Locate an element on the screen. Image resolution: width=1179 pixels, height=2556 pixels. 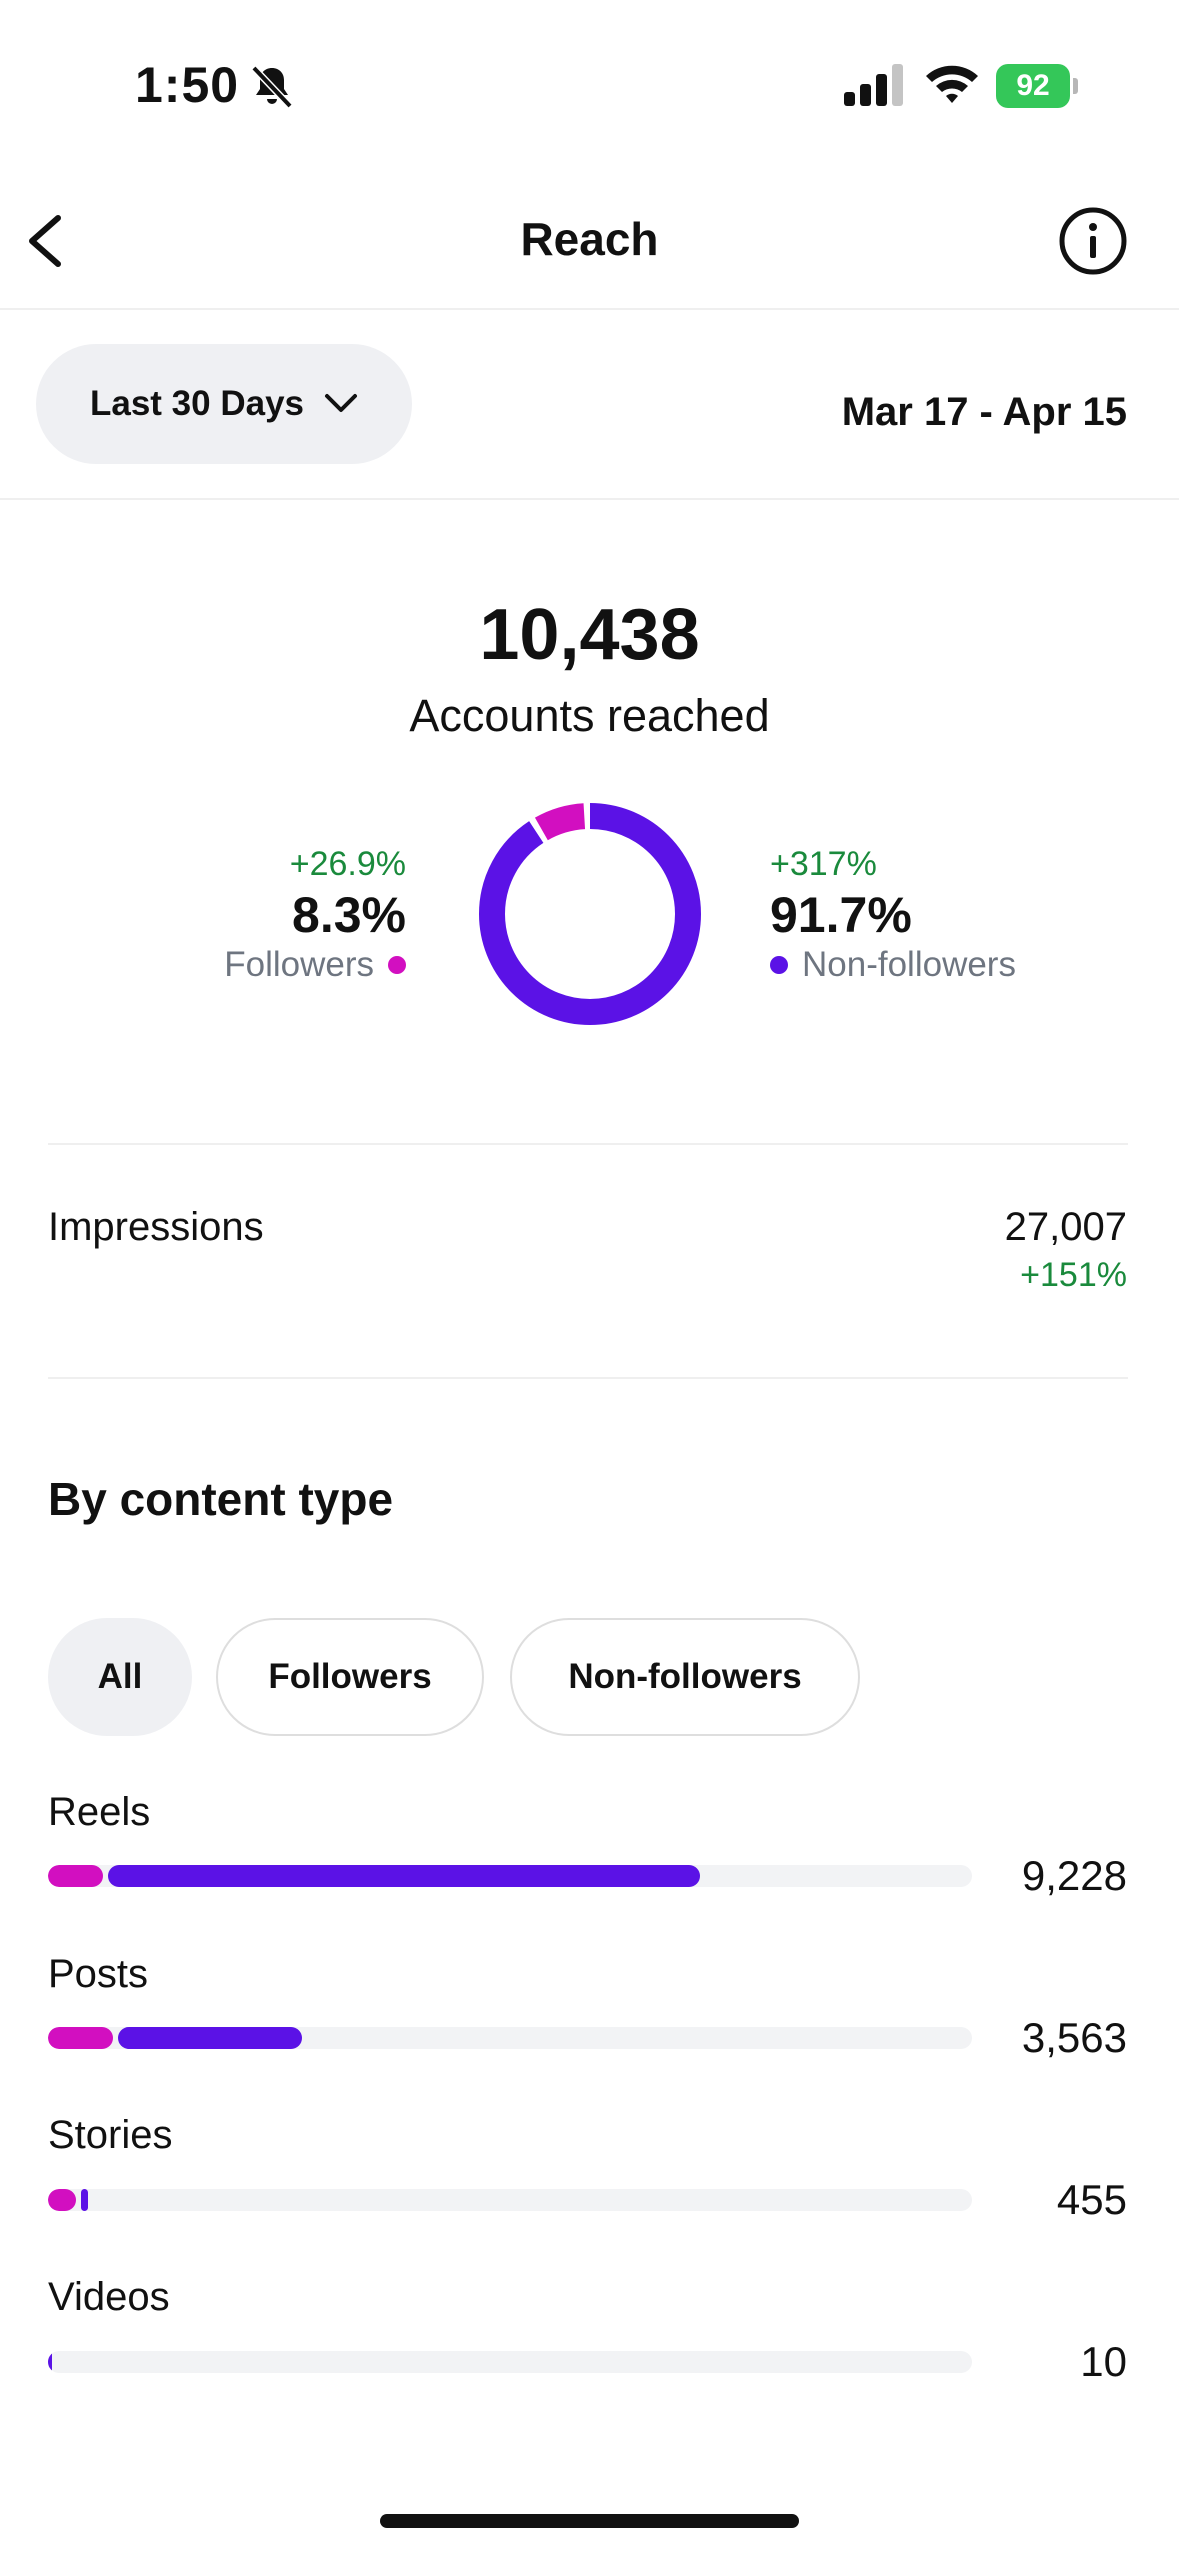
battery-icon: 92 is located at coordinates (1037, 86).